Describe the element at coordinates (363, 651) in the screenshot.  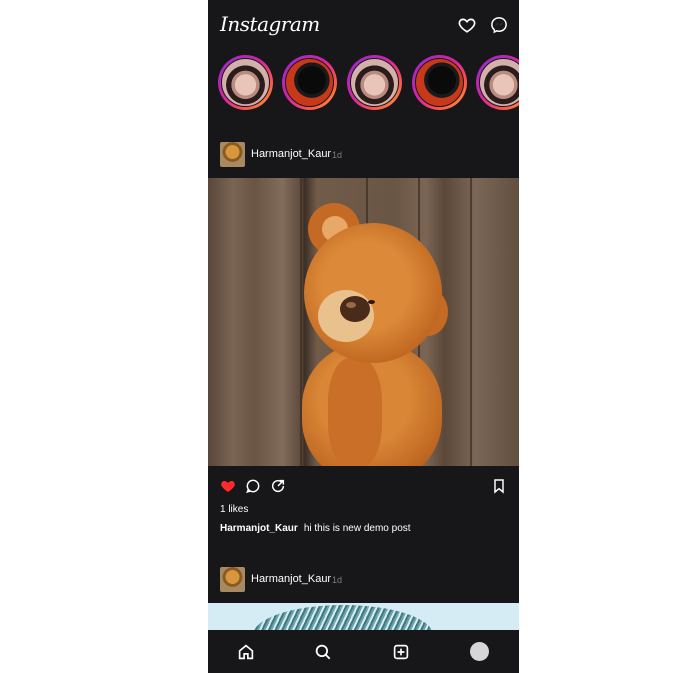
I see `bottom-nav` at that location.